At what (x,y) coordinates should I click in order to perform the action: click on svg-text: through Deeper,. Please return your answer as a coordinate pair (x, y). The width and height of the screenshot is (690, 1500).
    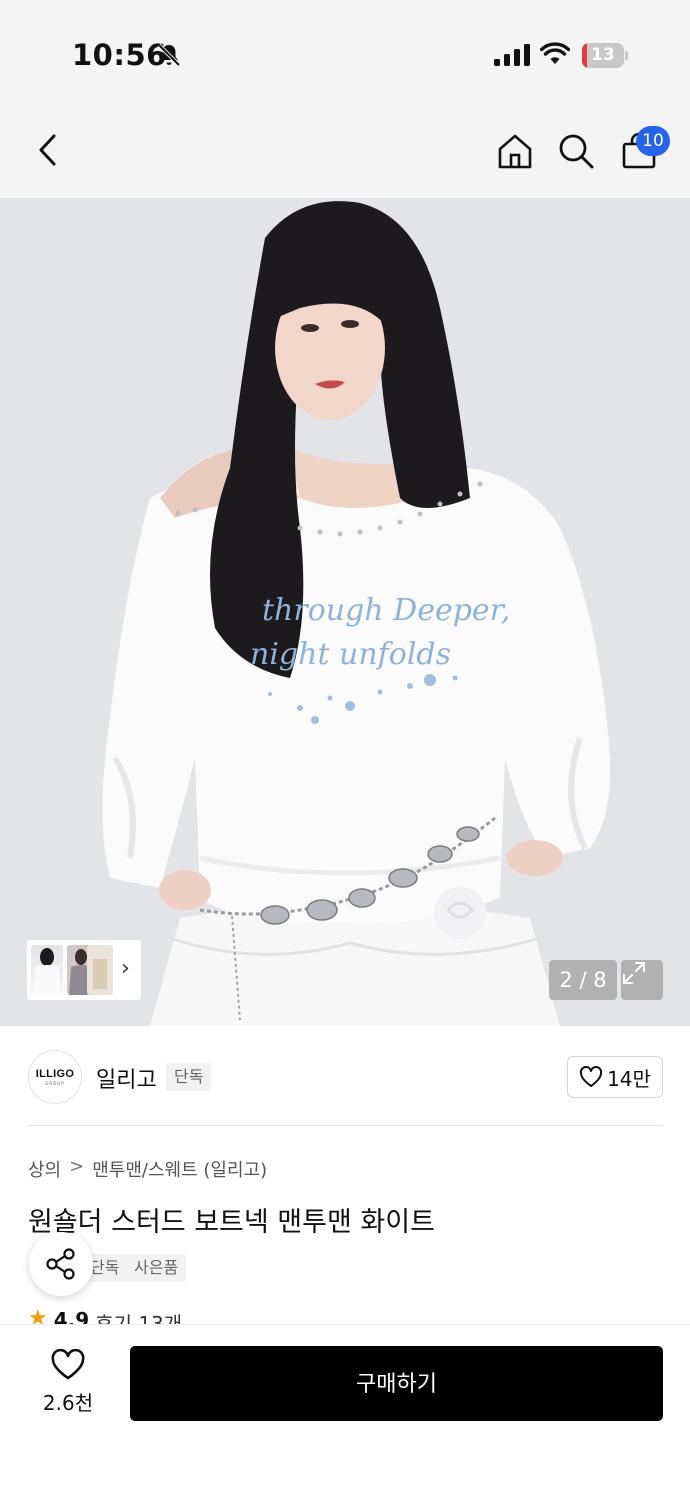
    Looking at the image, I should click on (386, 610).